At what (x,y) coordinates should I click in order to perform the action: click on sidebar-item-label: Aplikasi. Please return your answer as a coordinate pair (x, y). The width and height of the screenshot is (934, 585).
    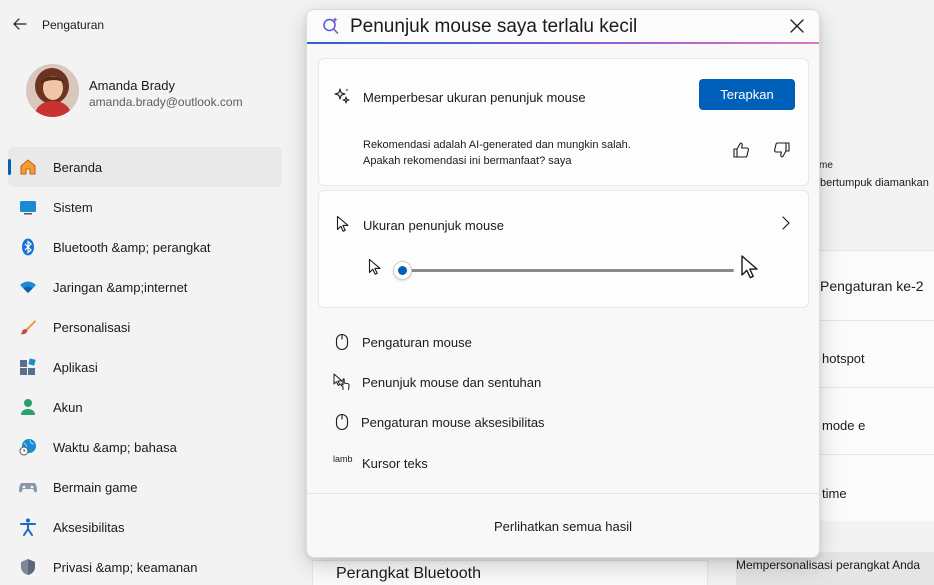
    Looking at the image, I should click on (75, 367).